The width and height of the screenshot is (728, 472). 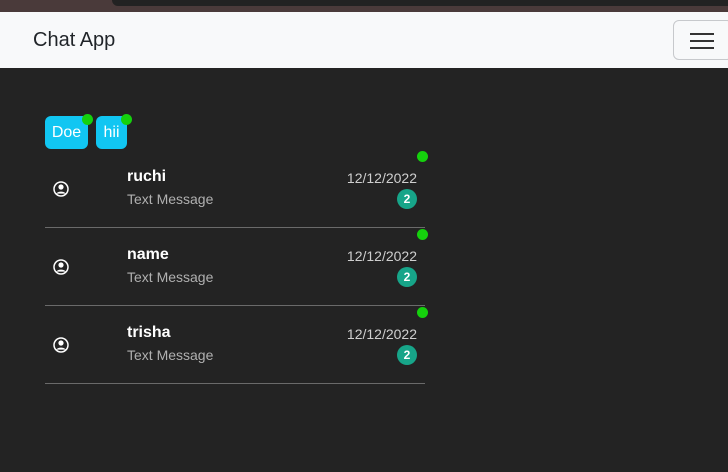 What do you see at coordinates (66, 132) in the screenshot?
I see `active-chip-label: Doe` at bounding box center [66, 132].